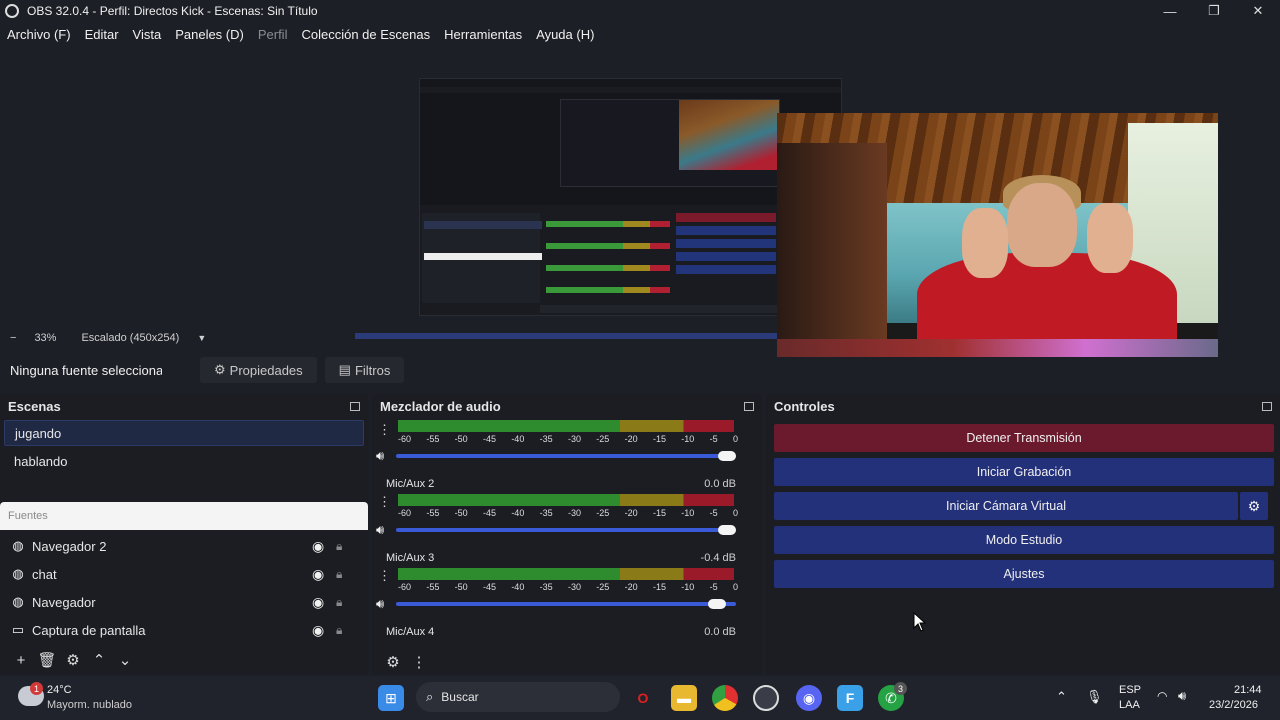  What do you see at coordinates (483, 225) in the screenshot?
I see `mini-scene-active` at bounding box center [483, 225].